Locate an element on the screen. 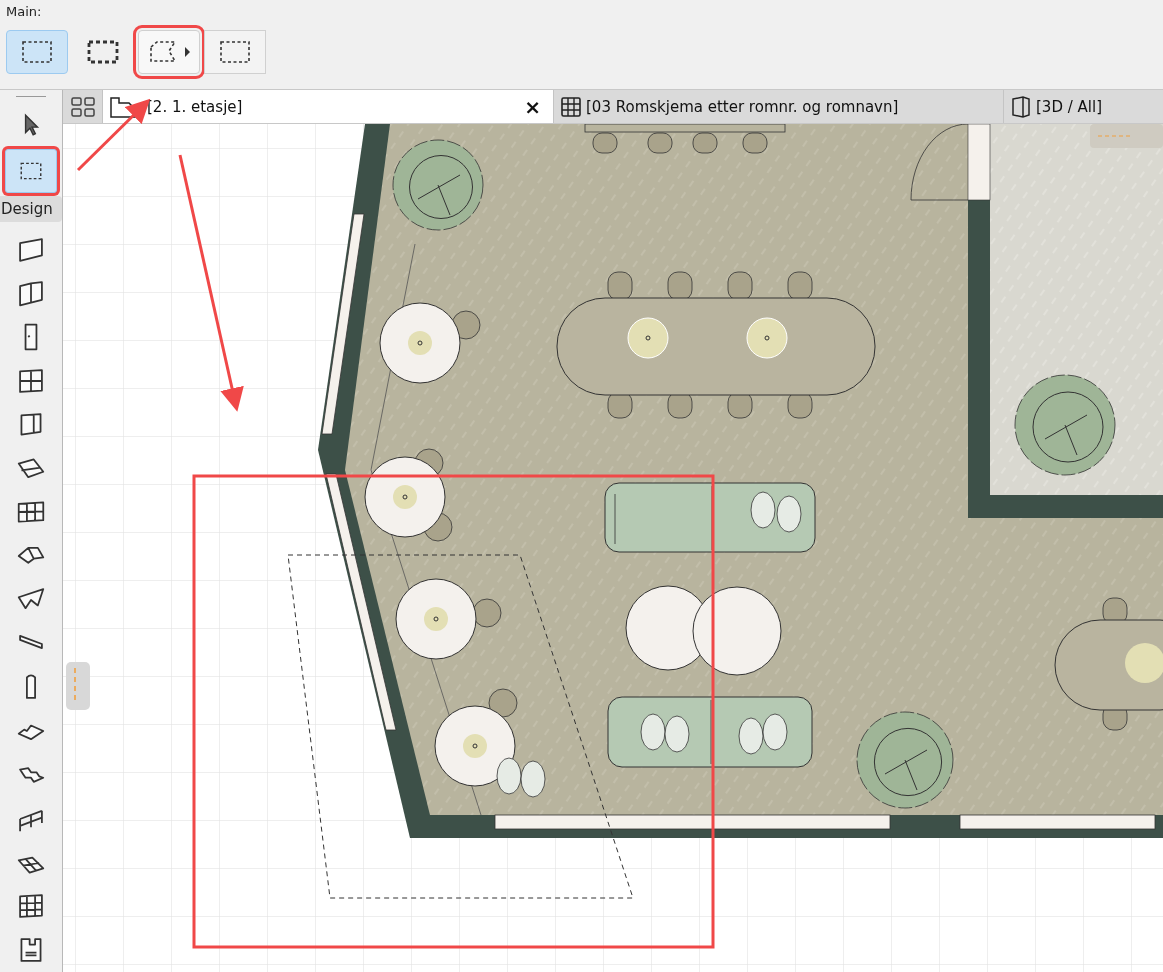  panel-handle is located at coordinates (78, 686).